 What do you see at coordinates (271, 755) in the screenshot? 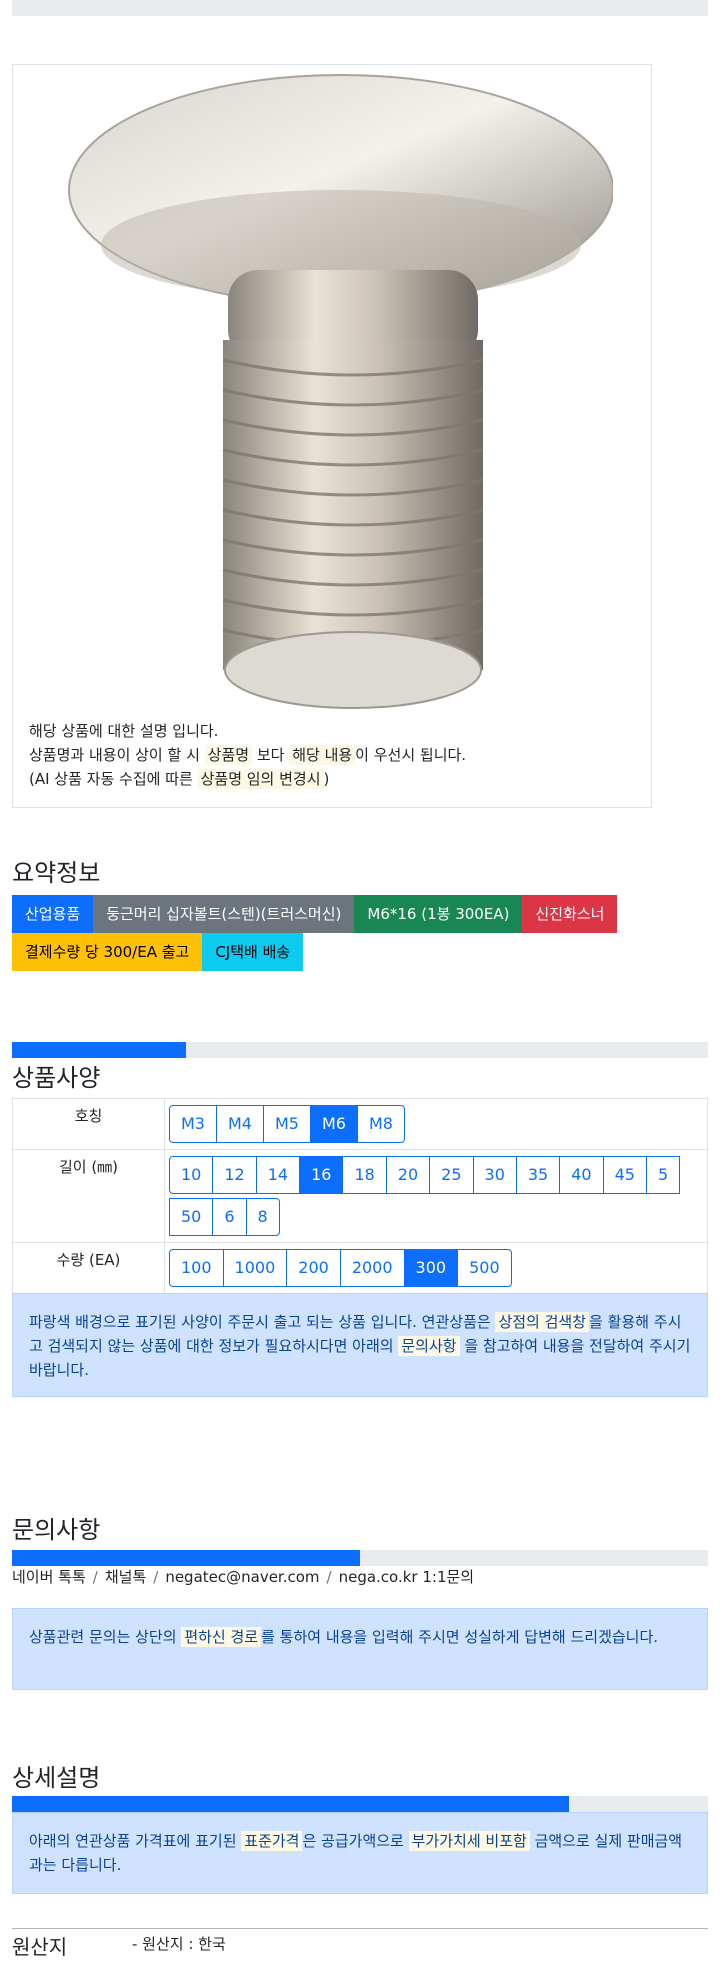
I see `desc-text: 보다` at bounding box center [271, 755].